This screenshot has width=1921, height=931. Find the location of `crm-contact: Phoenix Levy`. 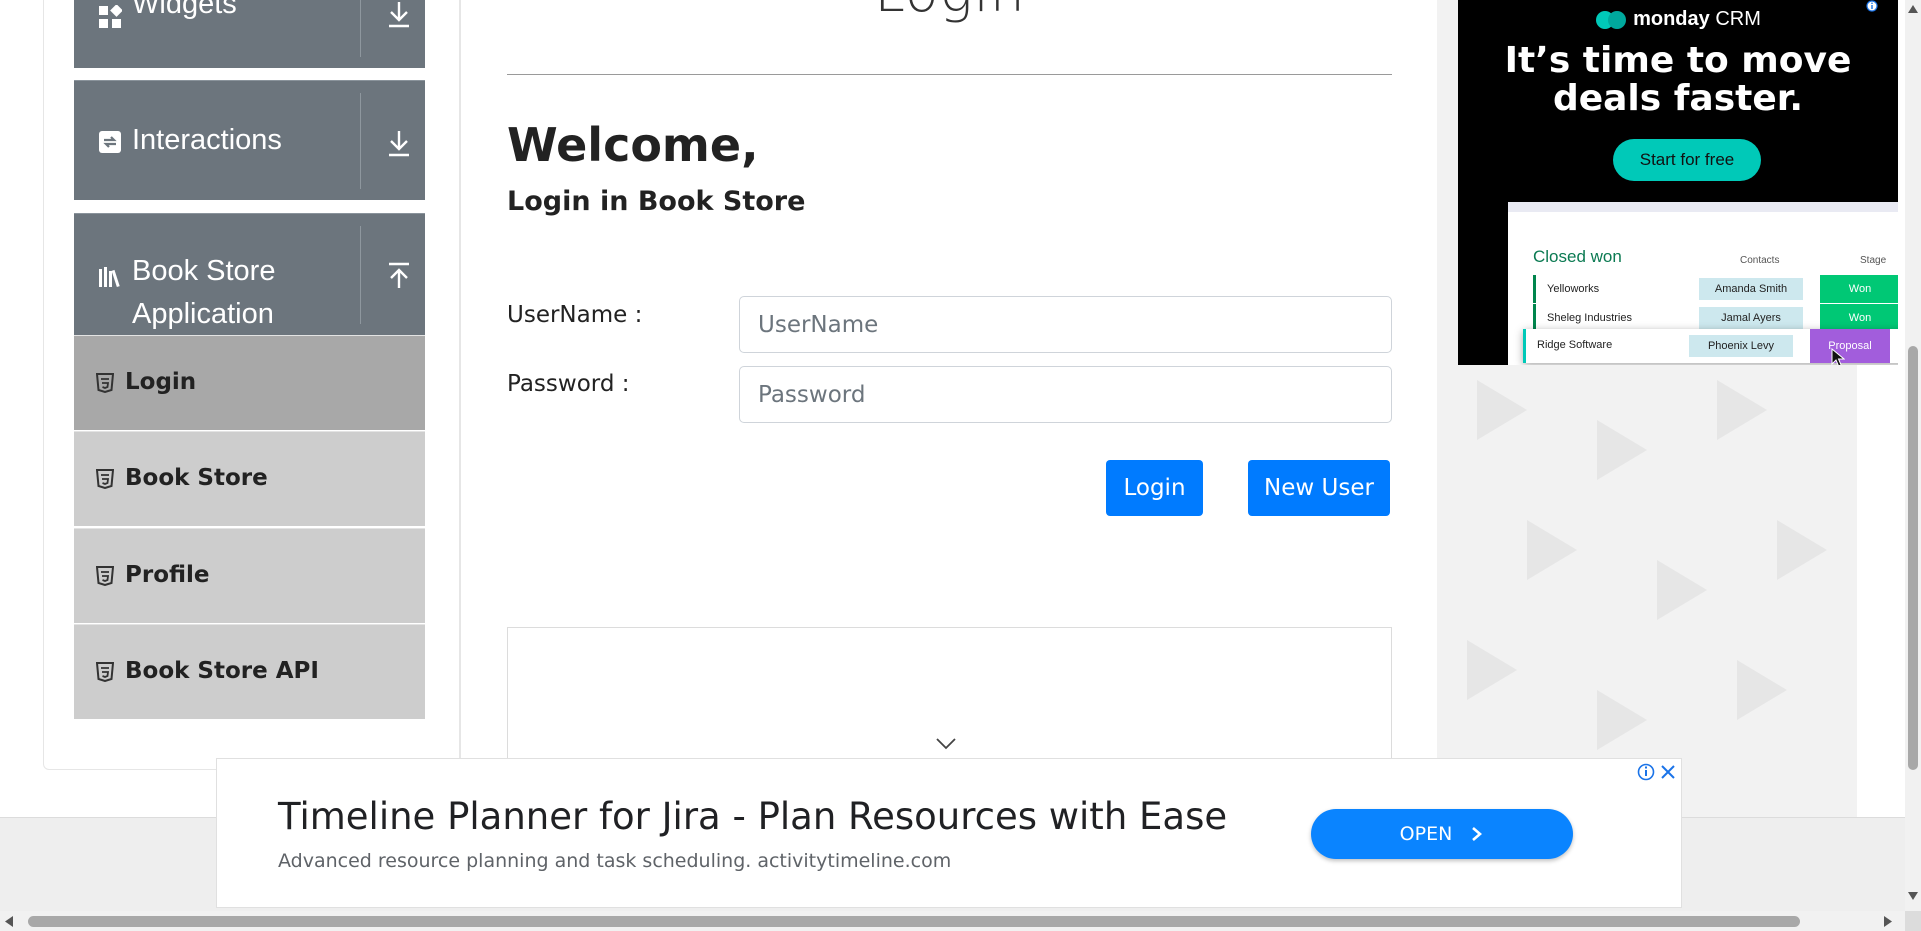

crm-contact: Phoenix Levy is located at coordinates (1741, 346).